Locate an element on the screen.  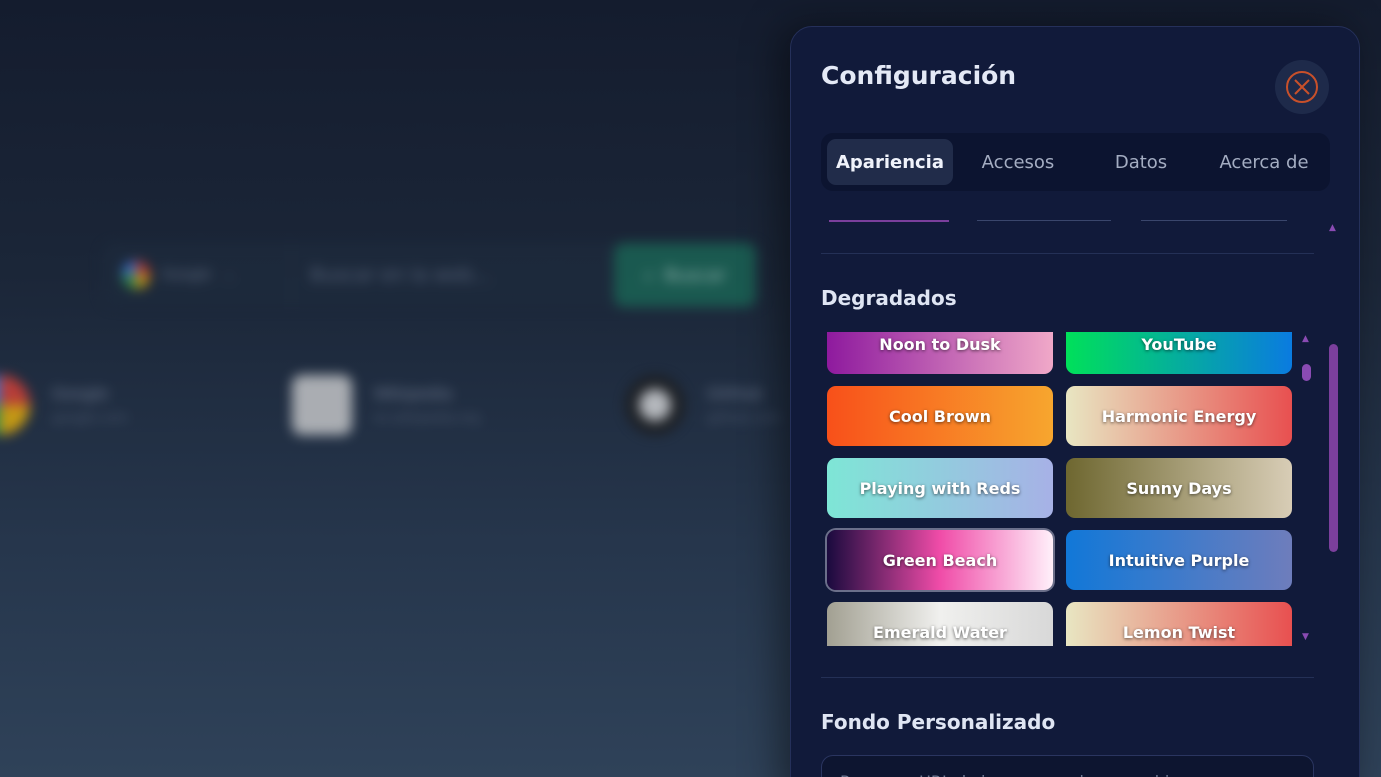
search-button: ⌕ Buscar is located at coordinates (685, 275).